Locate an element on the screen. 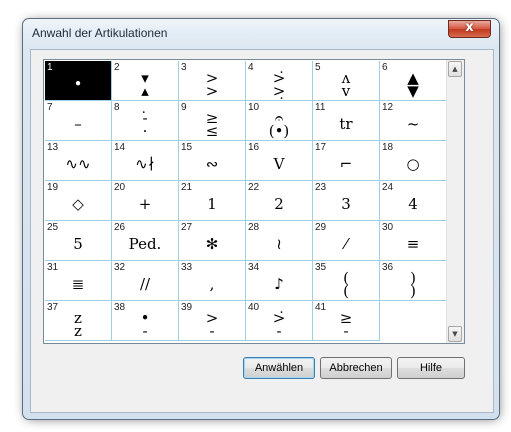 The width and height of the screenshot is (511, 432). articulation-cell: 20 + is located at coordinates (145, 201).